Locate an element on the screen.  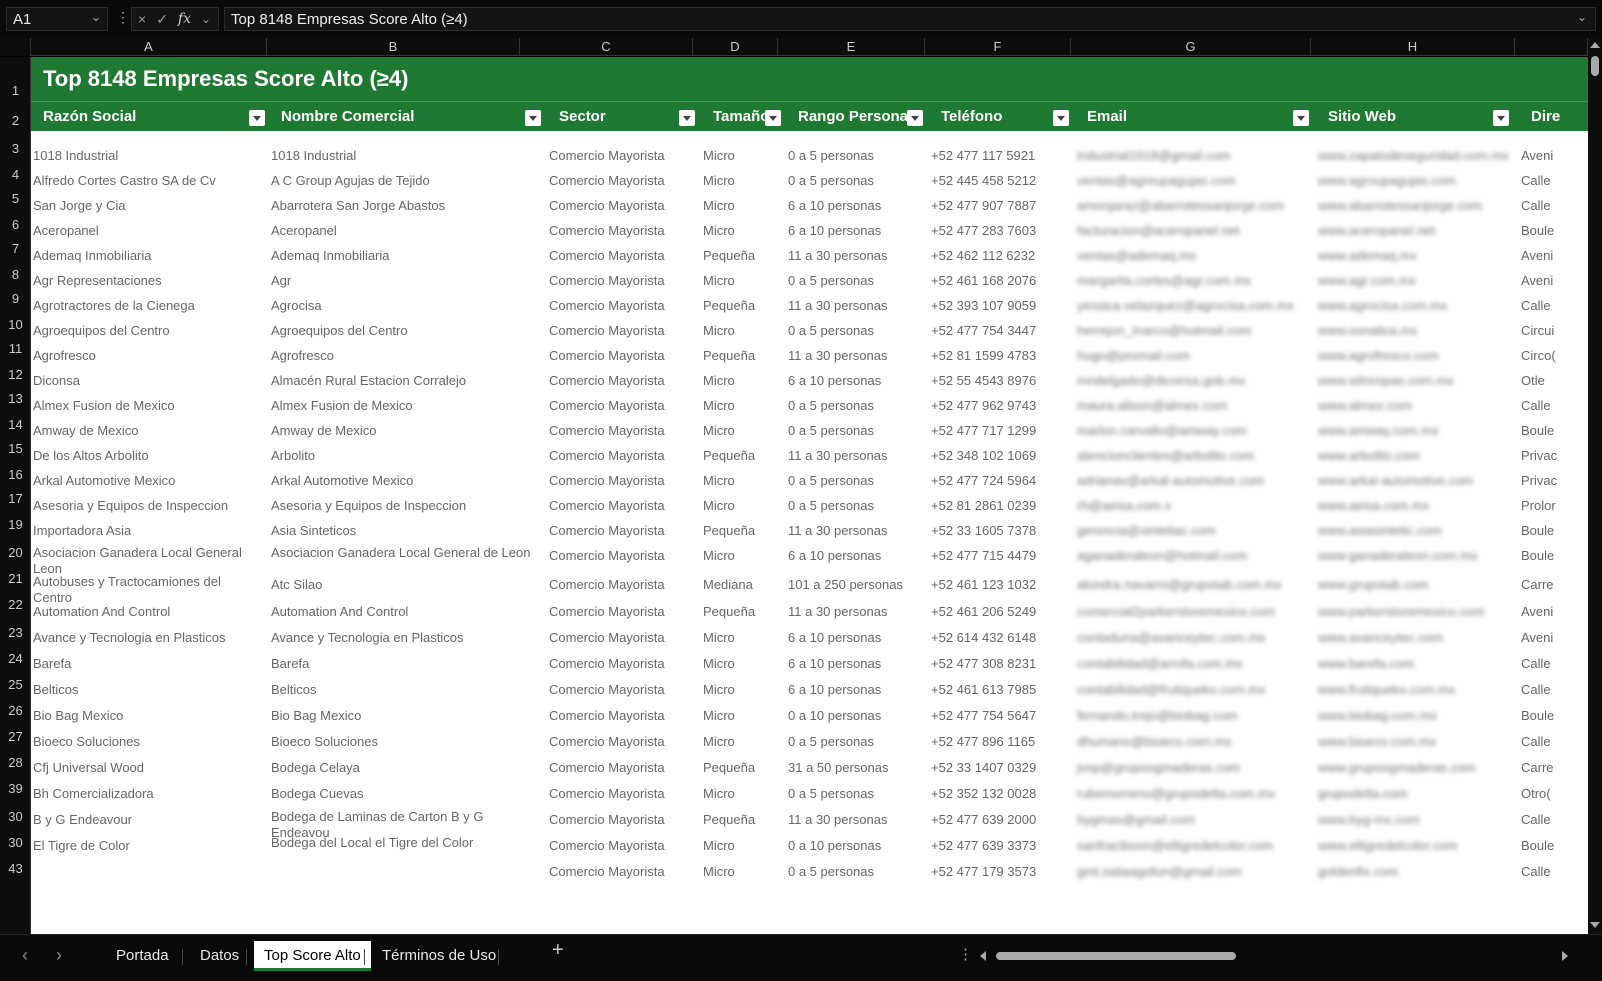
row-number: 22 is located at coordinates (15, 604).